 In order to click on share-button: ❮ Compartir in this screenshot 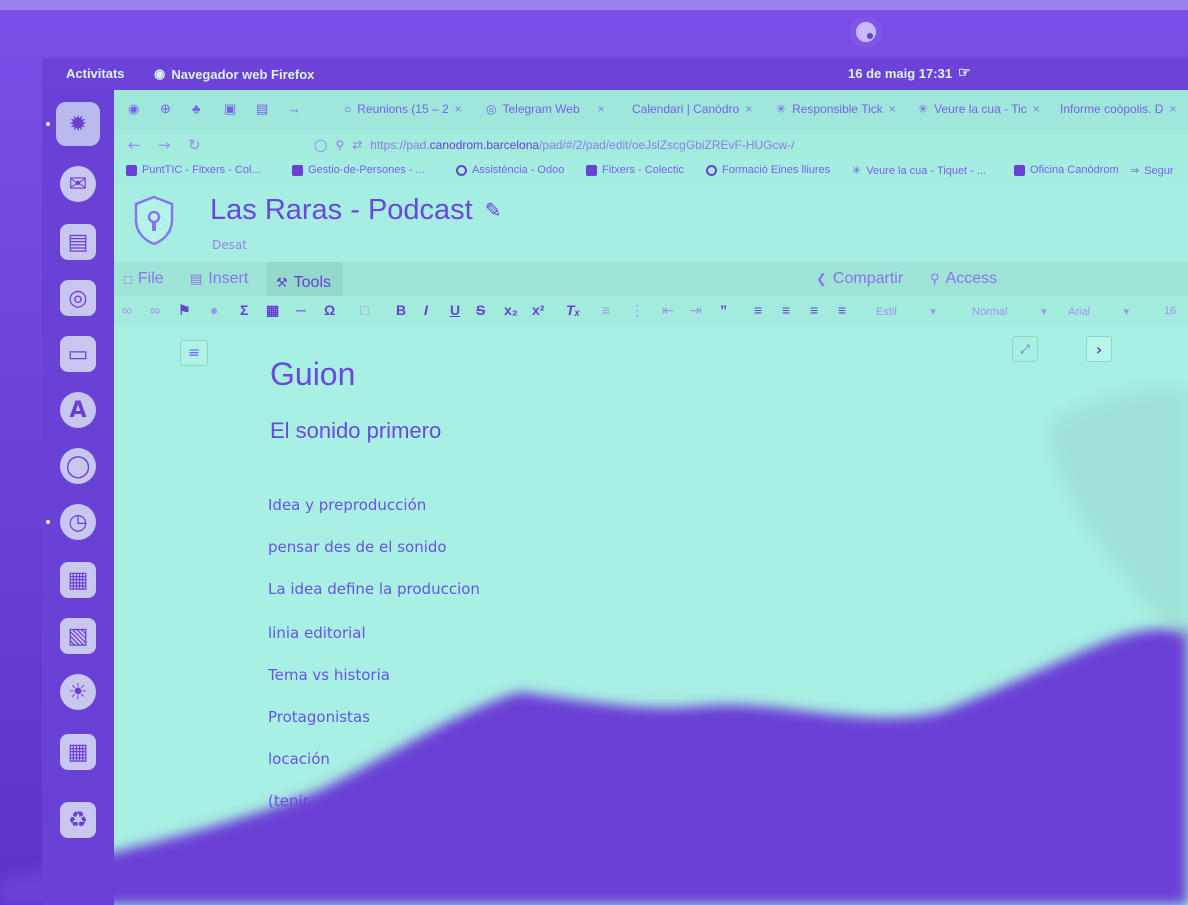, I will do `click(859, 279)`.